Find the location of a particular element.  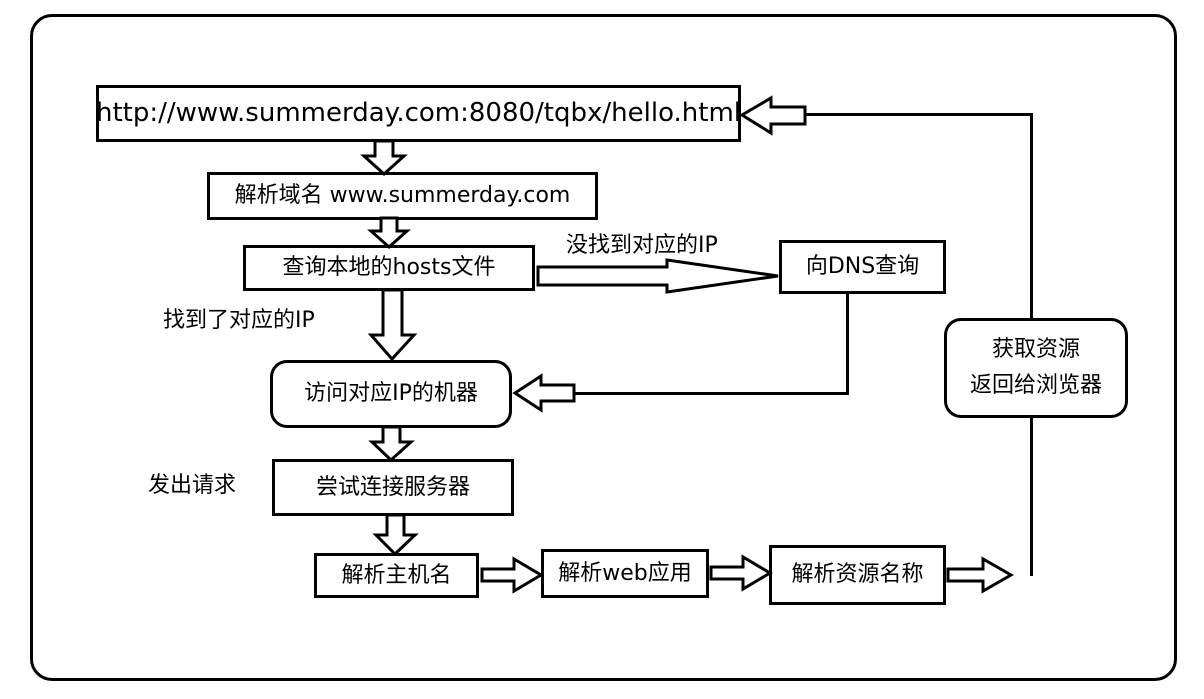

node-resolve-domain-label: 解析域名 www.summerday.com is located at coordinates (402, 196).